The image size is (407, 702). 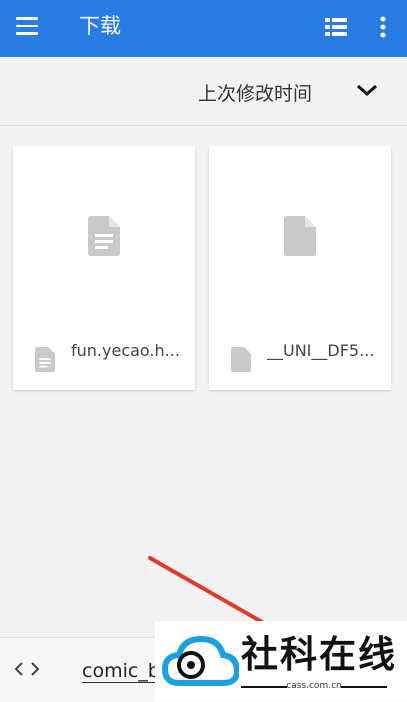 I want to click on sort-label: 上次修改时间, so click(x=255, y=92).